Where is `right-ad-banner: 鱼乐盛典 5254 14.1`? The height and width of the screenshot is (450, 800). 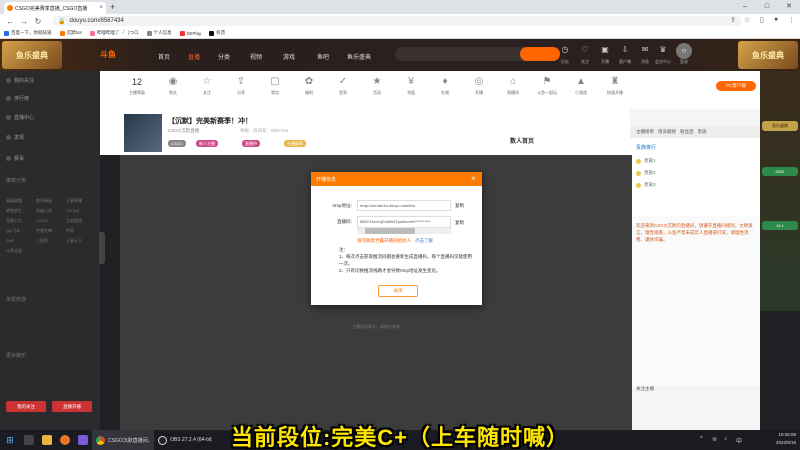
right-ad-banner: 鱼乐盛典 5254 14.1 is located at coordinates (780, 191).